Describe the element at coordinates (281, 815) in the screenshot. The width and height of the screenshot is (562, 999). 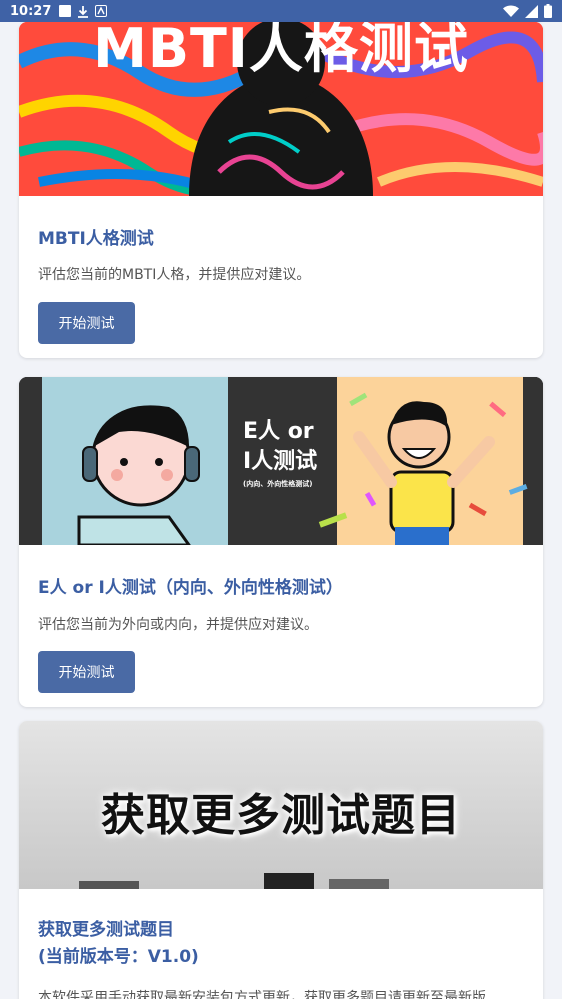
I see `banner-title: 获取更多测试题目` at that location.